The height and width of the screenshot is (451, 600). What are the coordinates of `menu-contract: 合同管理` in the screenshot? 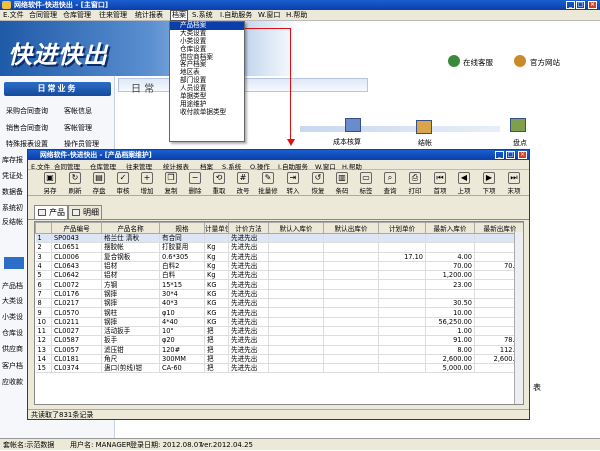 It's located at (43, 15).